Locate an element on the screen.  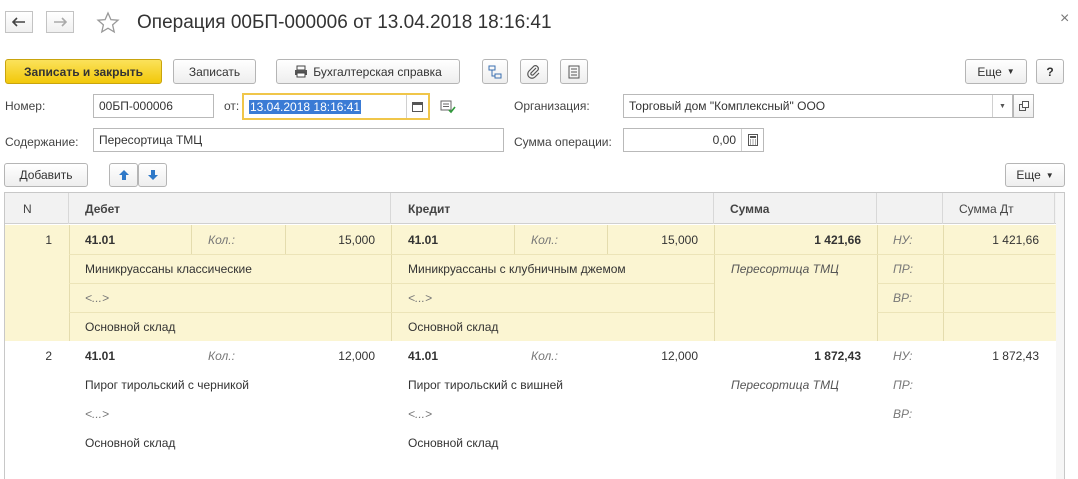
table-more-button: Еще ▼ is located at coordinates (1035, 175).